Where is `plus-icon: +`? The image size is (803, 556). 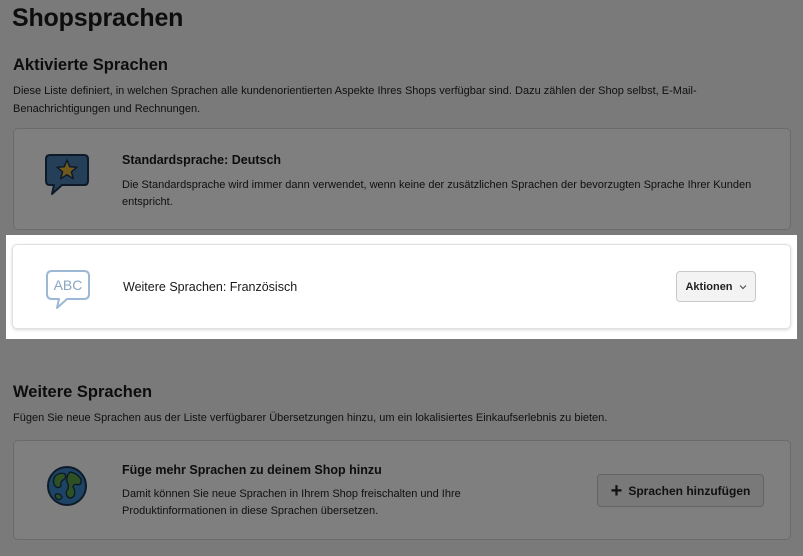
plus-icon: + is located at coordinates (616, 490).